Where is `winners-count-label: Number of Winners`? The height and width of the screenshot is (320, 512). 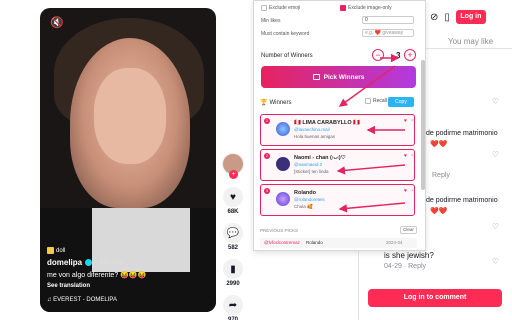
winners-count-label: Number of Winners is located at coordinates (287, 56).